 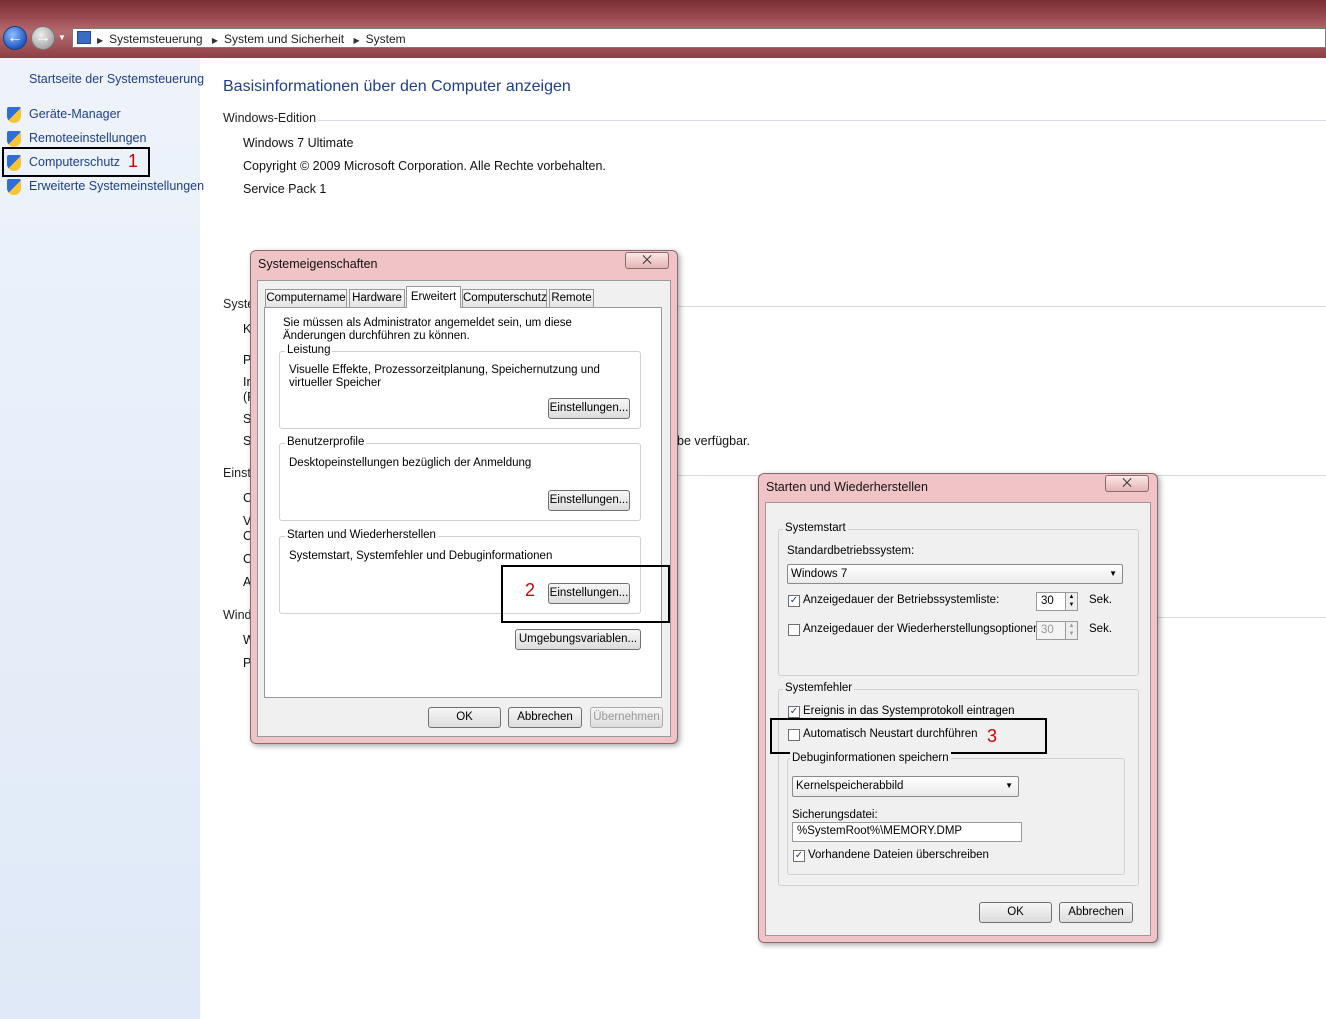 I want to click on breadcrumb-item: Systemsteuerung, so click(x=155, y=39).